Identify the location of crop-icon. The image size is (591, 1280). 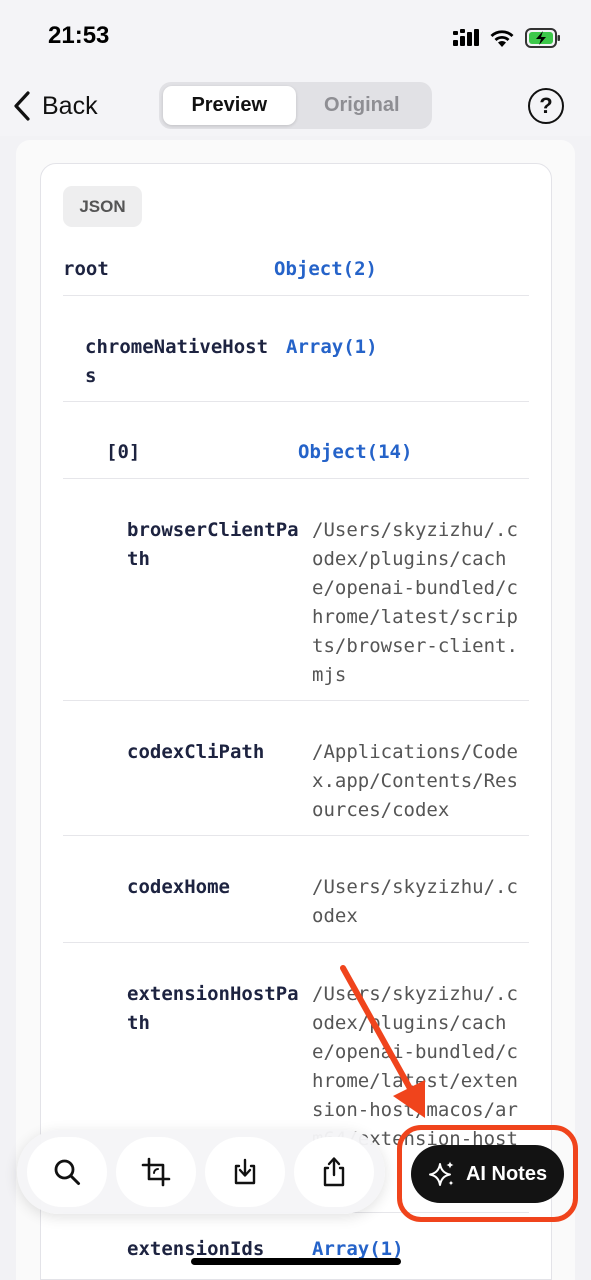
(156, 1172).